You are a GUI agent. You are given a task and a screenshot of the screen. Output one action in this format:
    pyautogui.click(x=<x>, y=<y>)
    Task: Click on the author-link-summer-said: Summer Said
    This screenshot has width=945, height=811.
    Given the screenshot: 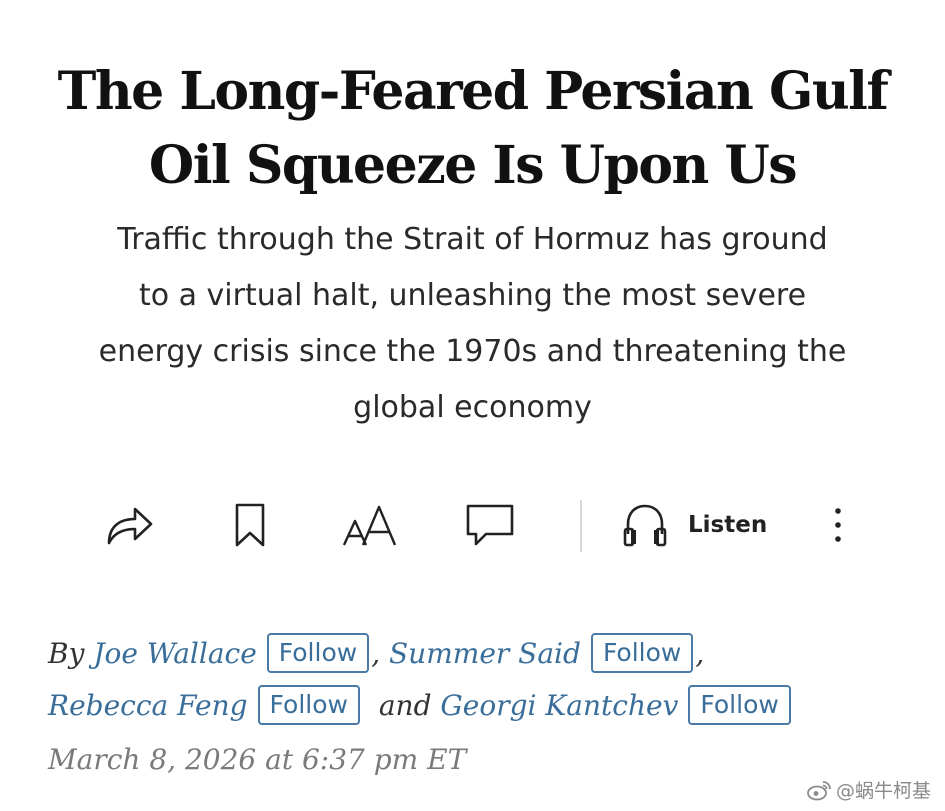 What is the action you would take?
    pyautogui.click(x=485, y=653)
    